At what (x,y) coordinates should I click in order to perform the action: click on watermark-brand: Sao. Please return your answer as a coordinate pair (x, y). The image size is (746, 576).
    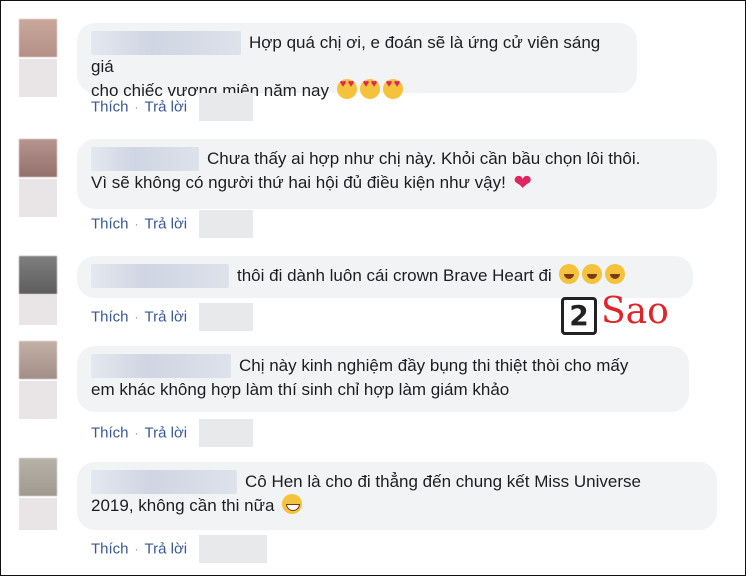
    Looking at the image, I should click on (635, 311).